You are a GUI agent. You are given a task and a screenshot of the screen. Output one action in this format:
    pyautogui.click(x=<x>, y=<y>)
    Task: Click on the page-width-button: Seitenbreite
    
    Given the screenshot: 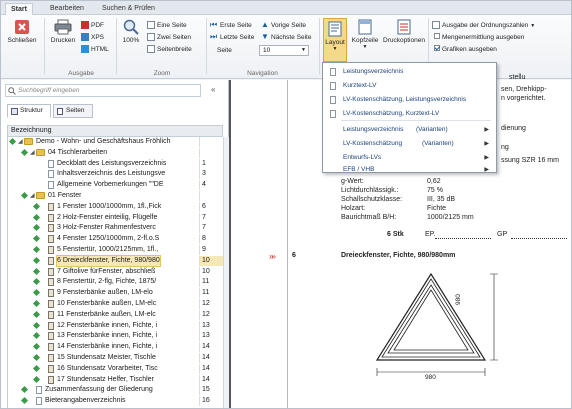 What is the action you would take?
    pyautogui.click(x=169, y=50)
    